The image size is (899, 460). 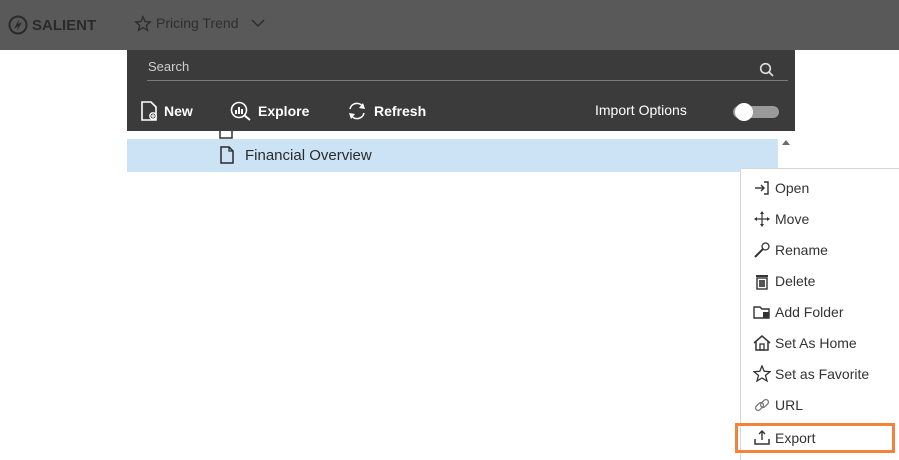 What do you see at coordinates (795, 438) in the screenshot?
I see `menu-item-label: Export` at bounding box center [795, 438].